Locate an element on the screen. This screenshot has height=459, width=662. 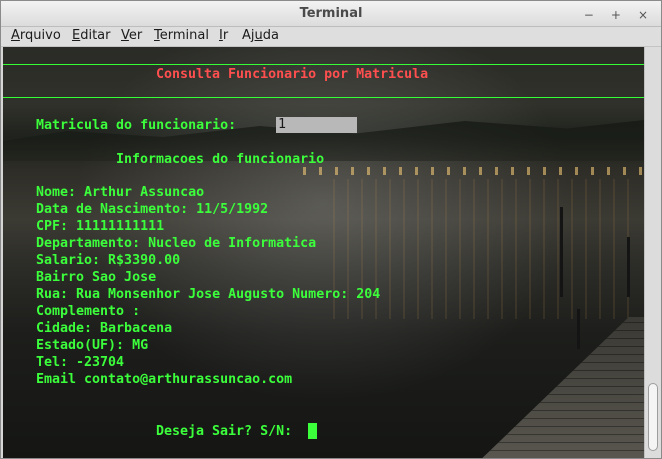
info-line: Estado(UF): MG is located at coordinates (92, 345).